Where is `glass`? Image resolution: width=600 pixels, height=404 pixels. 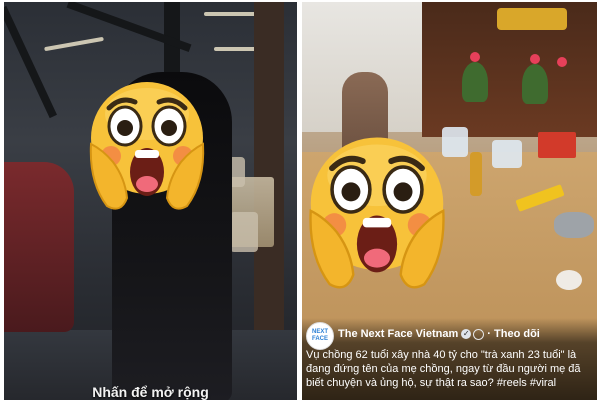
glass is located at coordinates (507, 154).